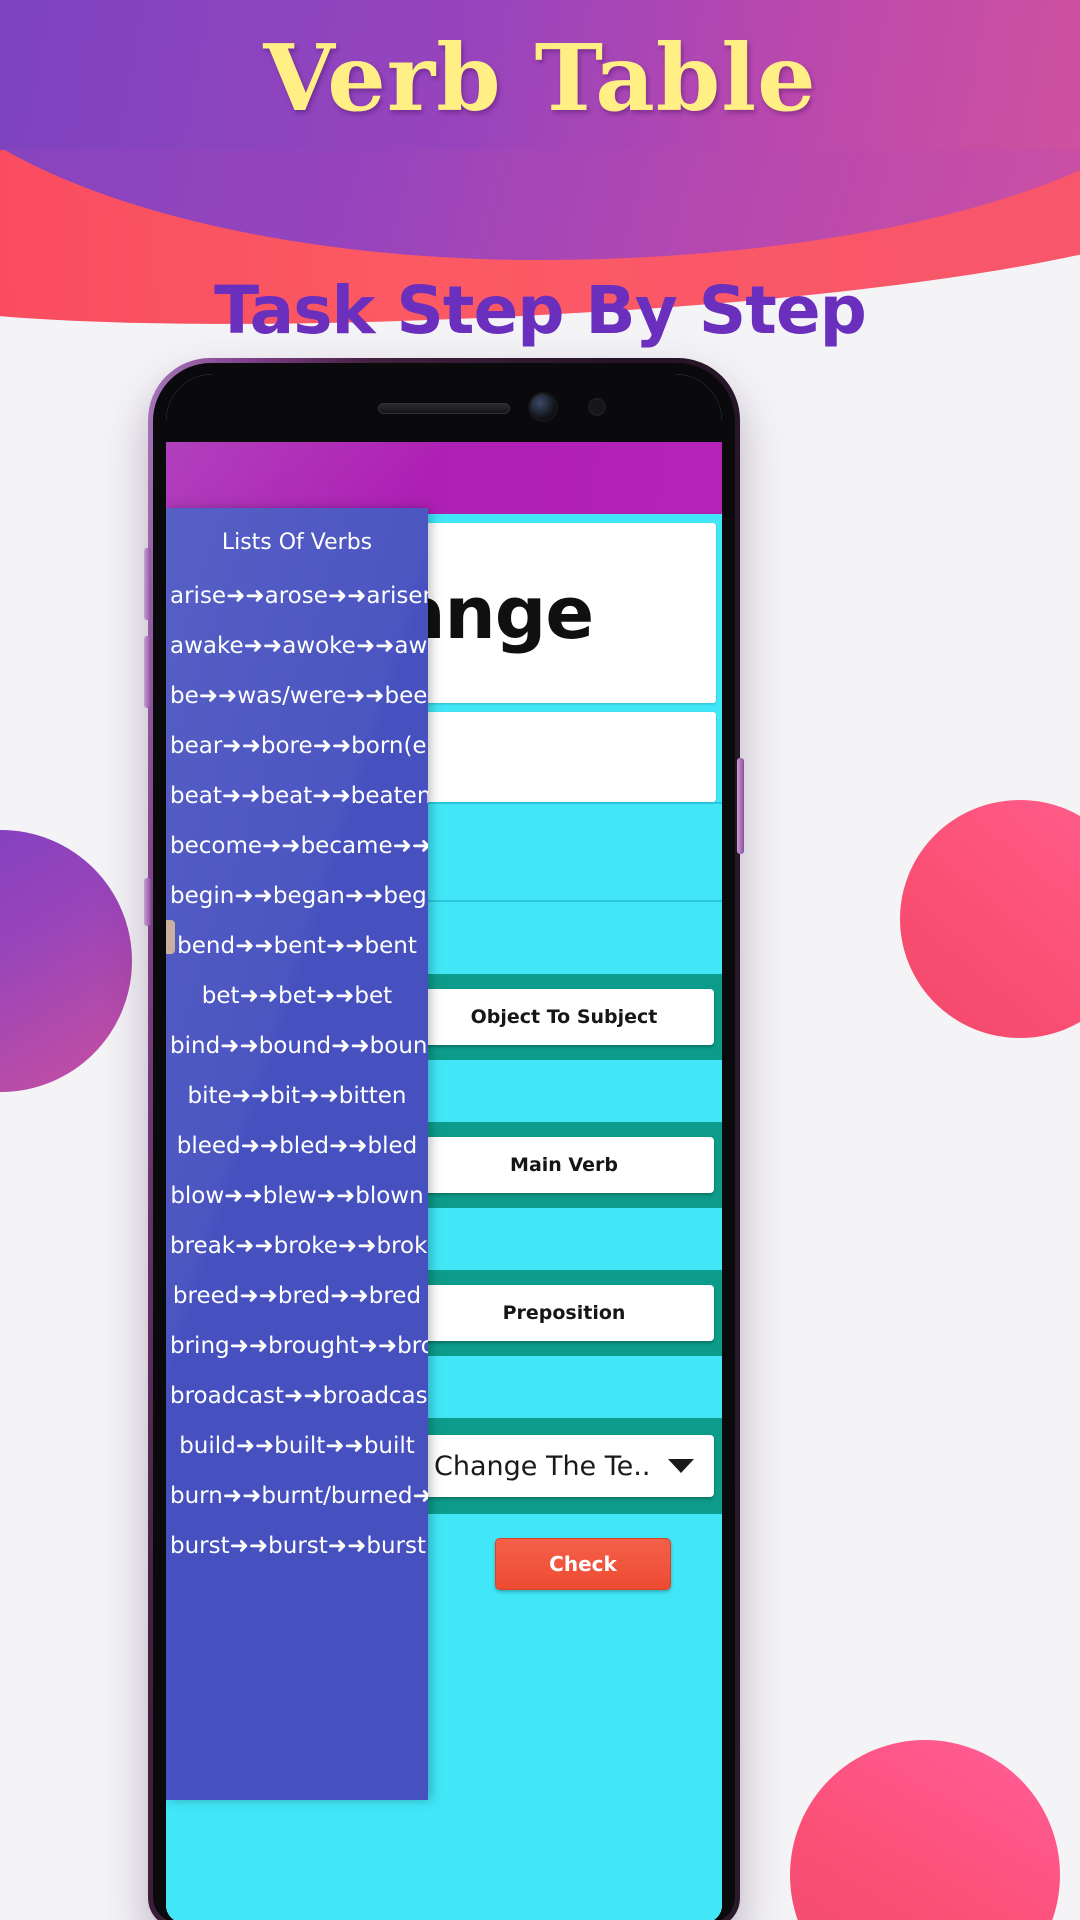 Image resolution: width=1080 pixels, height=1920 pixels. Describe the element at coordinates (297, 1096) in the screenshot. I see `verb-list-item: bite➜➜bit➜➜bitten` at that location.